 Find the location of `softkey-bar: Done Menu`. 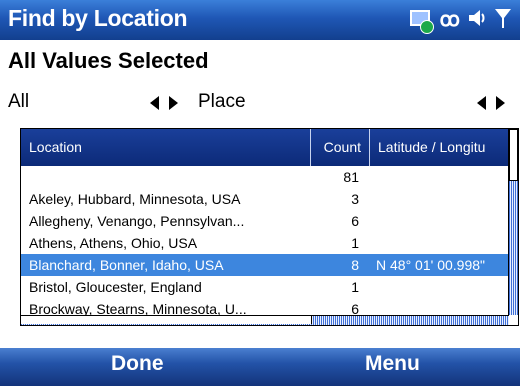

softkey-bar: Done Menu is located at coordinates (260, 367).